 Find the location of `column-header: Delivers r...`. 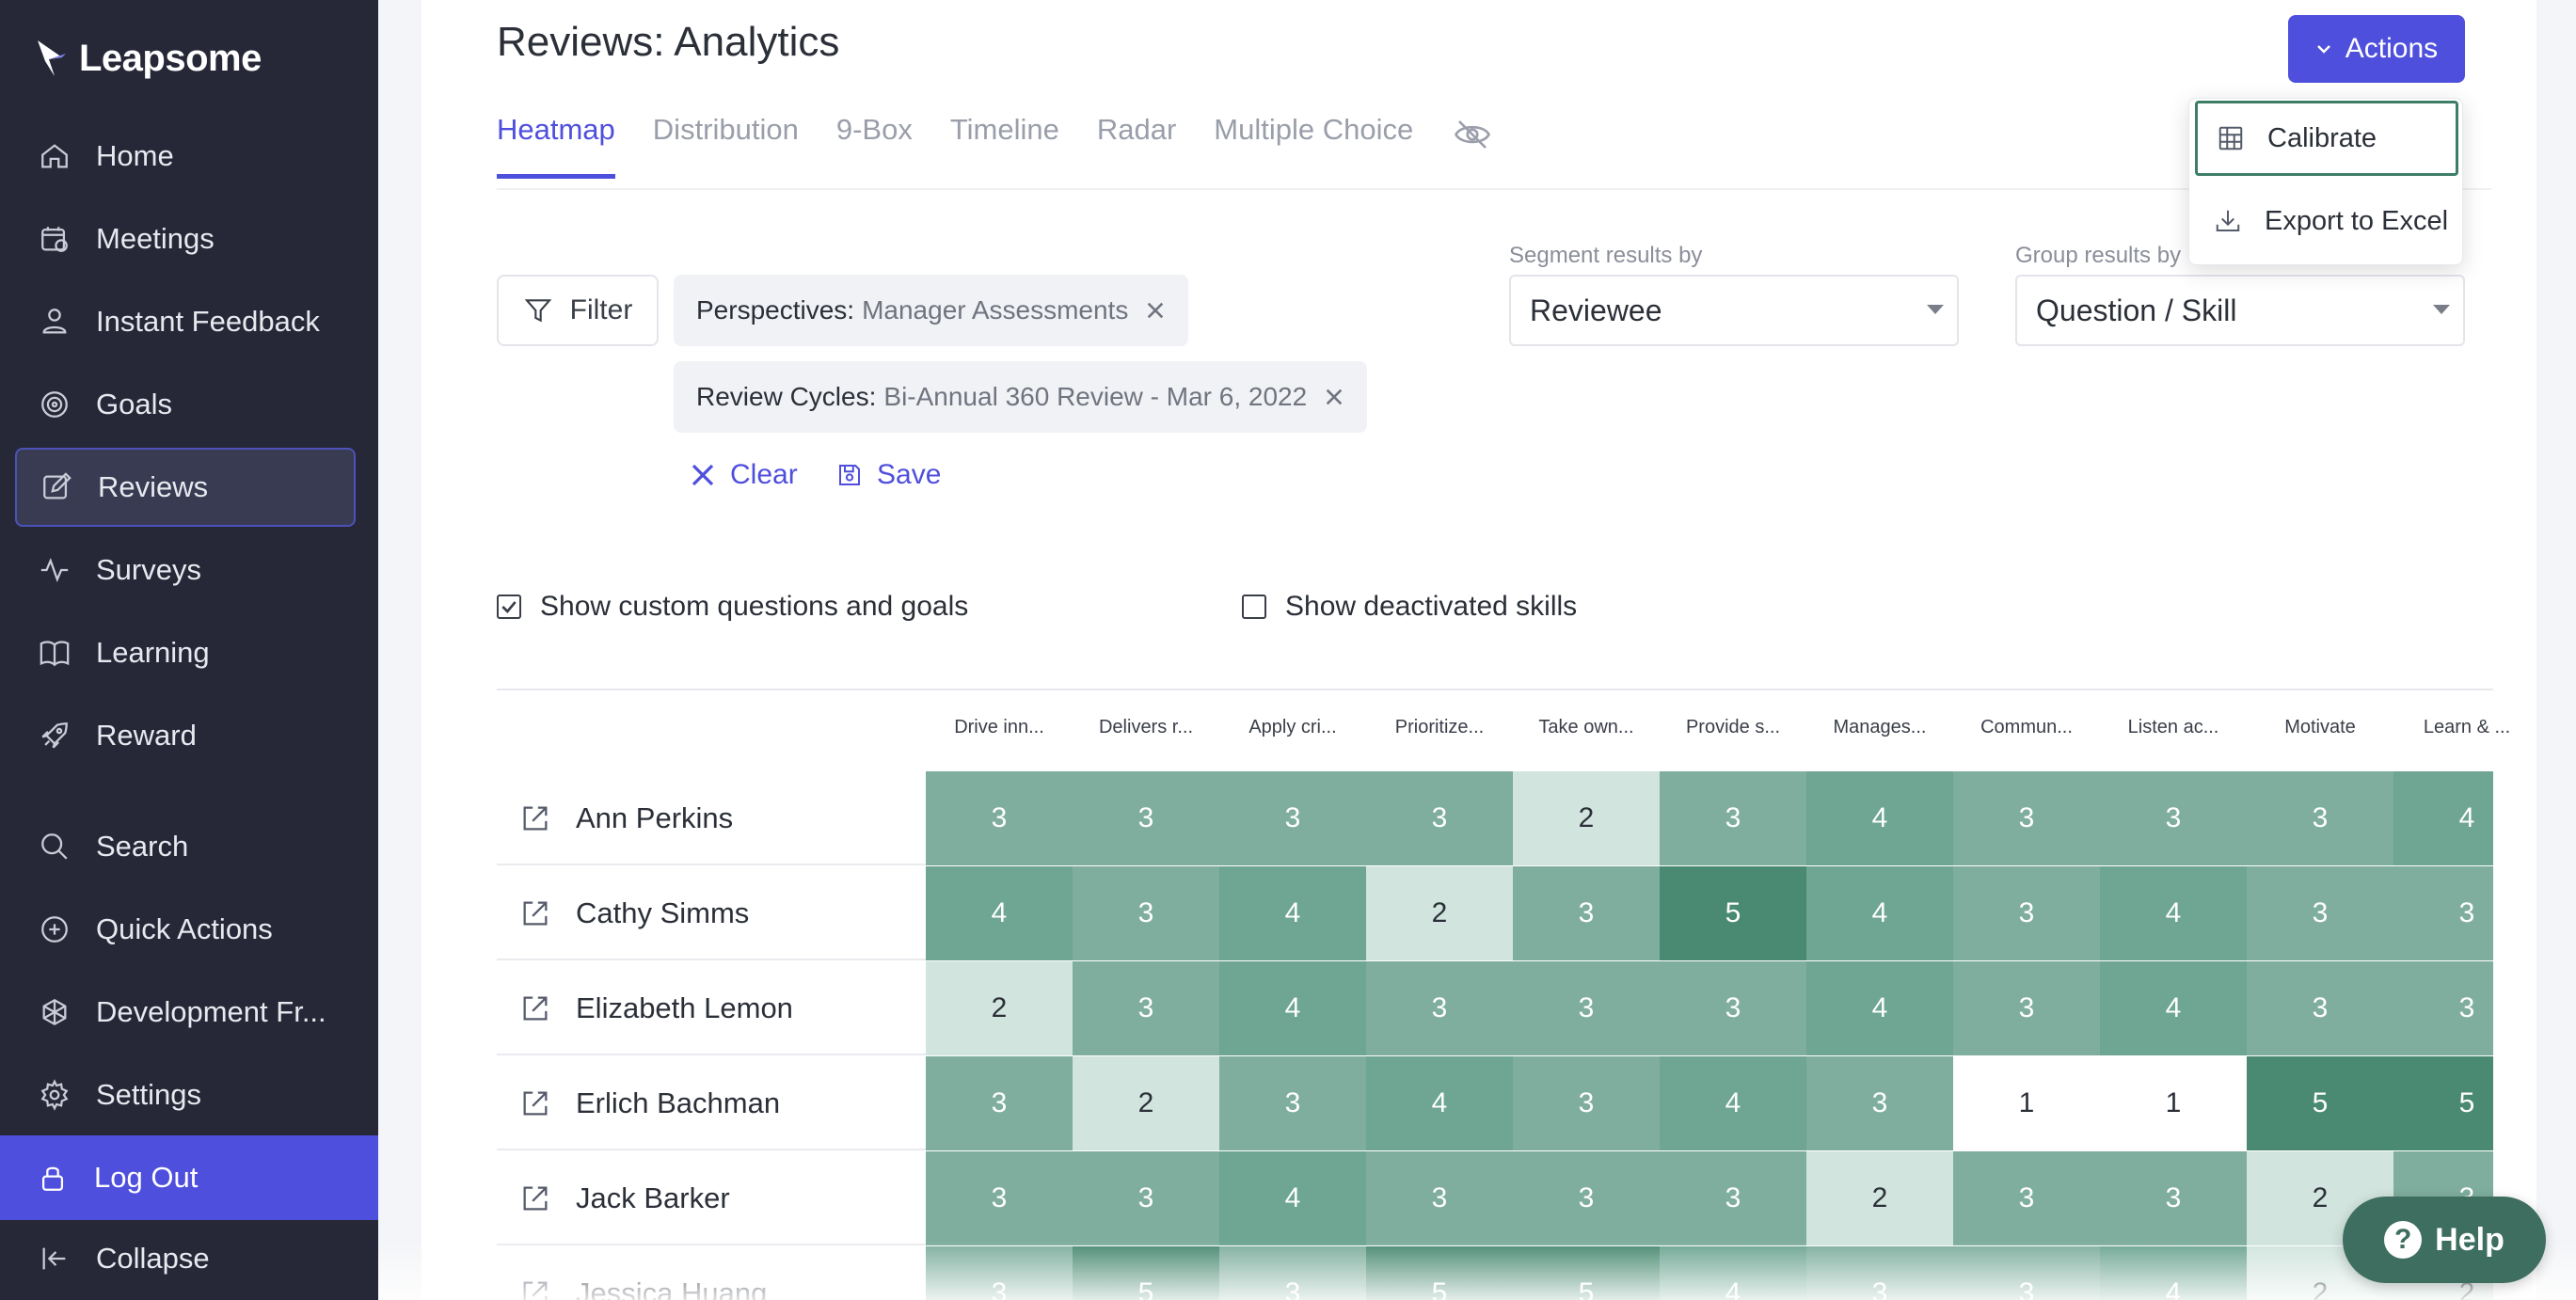

column-header: Delivers r... is located at coordinates (1146, 727).